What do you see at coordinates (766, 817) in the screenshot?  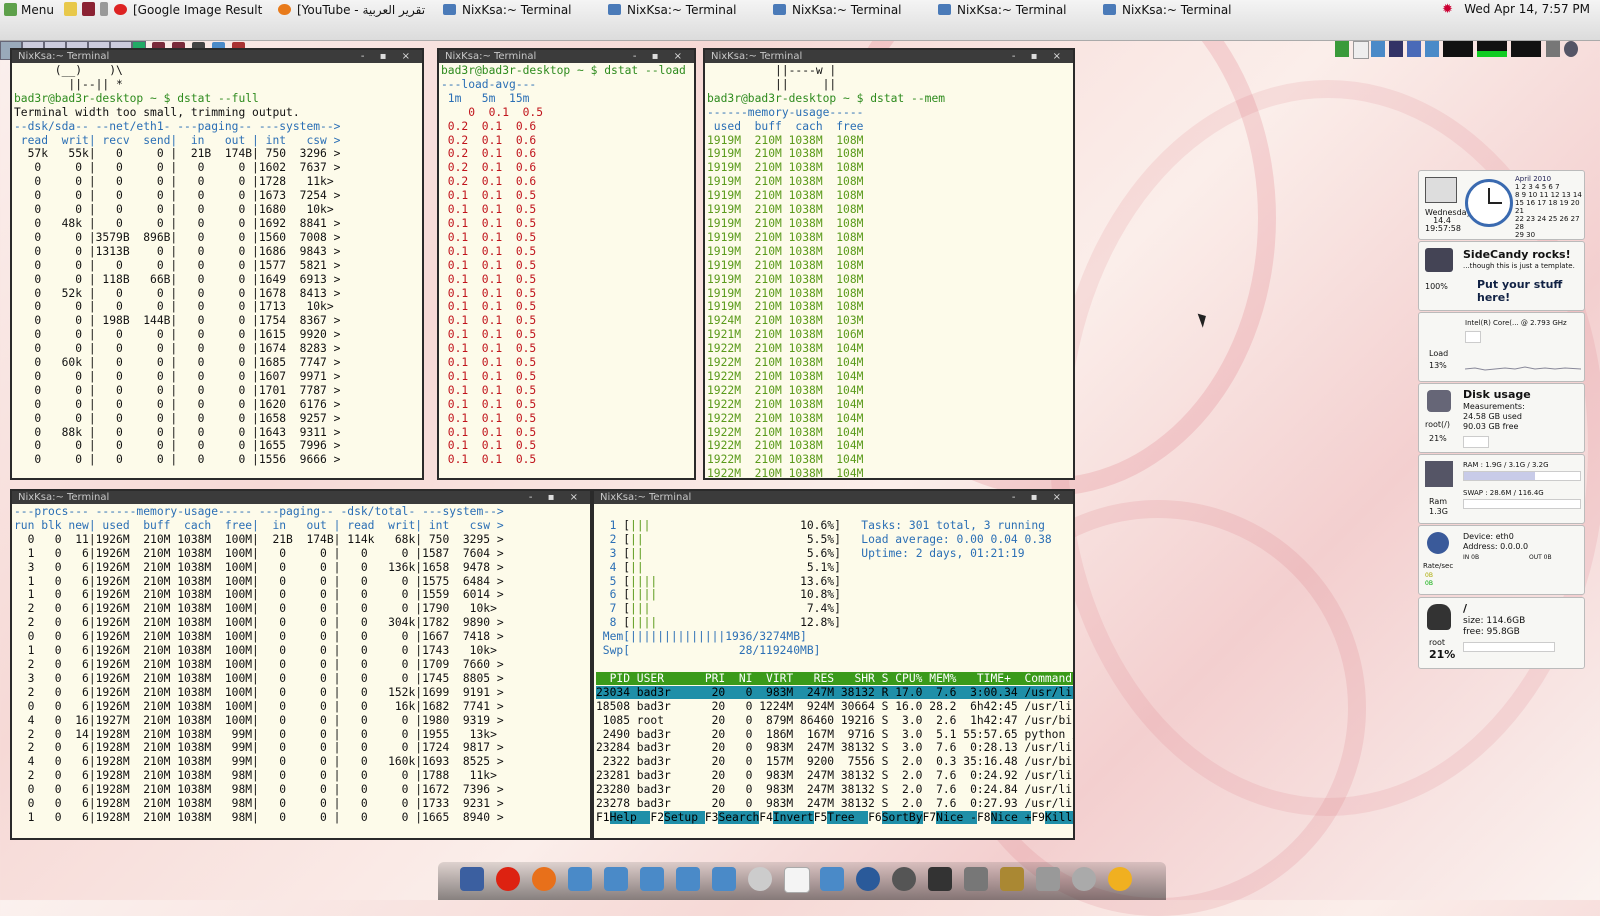 I see `function-key: F4` at bounding box center [766, 817].